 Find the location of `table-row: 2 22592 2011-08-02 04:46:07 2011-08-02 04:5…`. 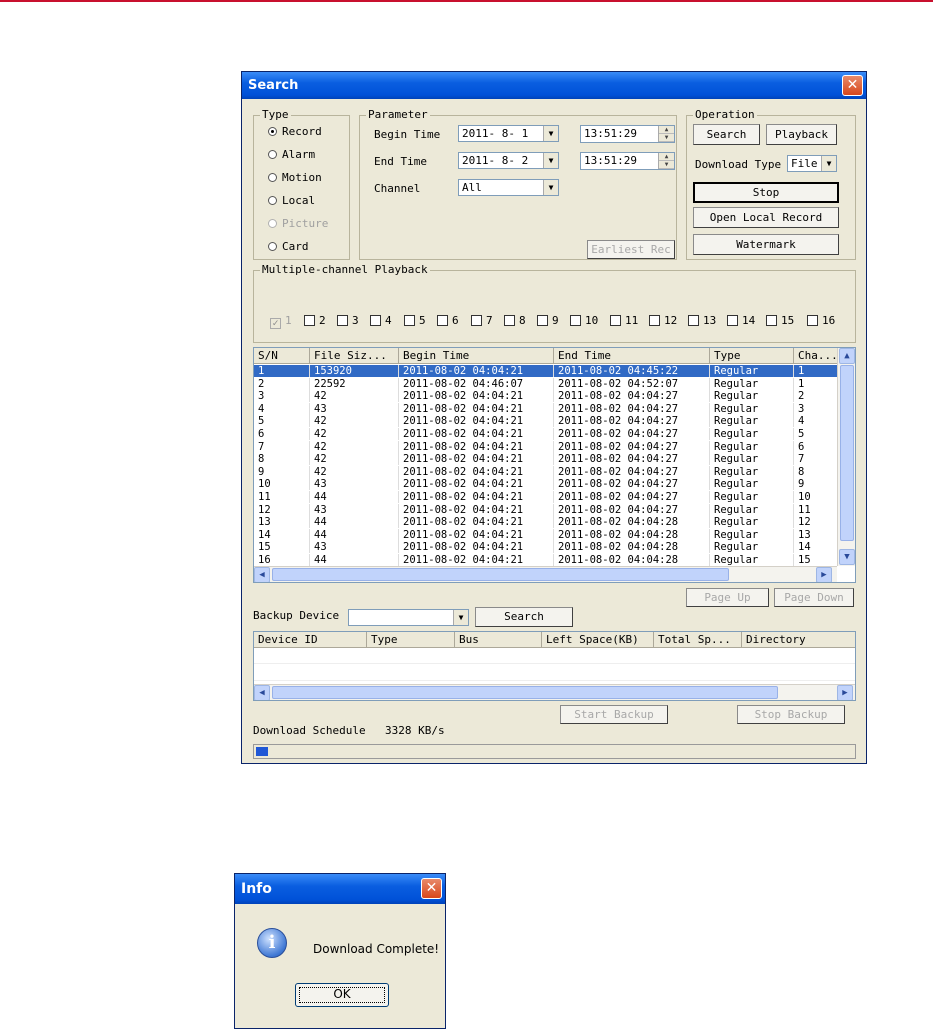

table-row: 2 22592 2011-08-02 04:46:07 2011-08-02 04:5… is located at coordinates (546, 383).